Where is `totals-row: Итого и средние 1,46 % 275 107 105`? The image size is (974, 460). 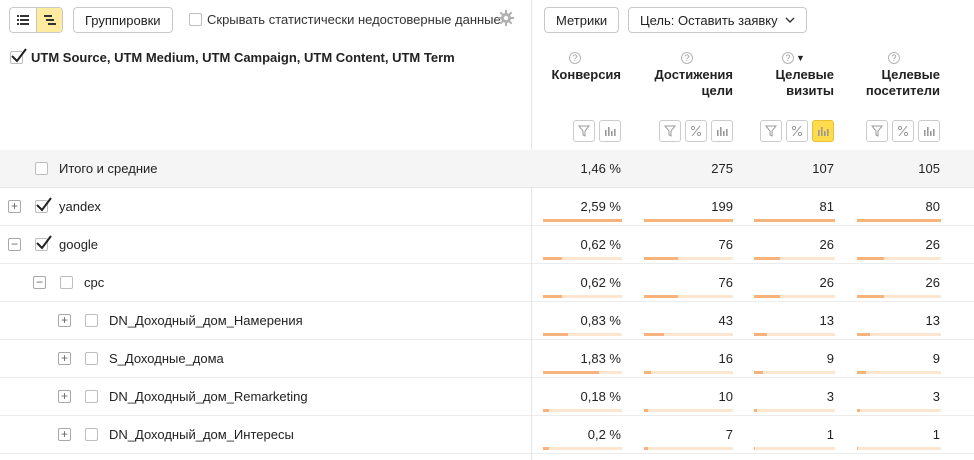 totals-row: Итого и средние 1,46 % 275 107 105 is located at coordinates (487, 169).